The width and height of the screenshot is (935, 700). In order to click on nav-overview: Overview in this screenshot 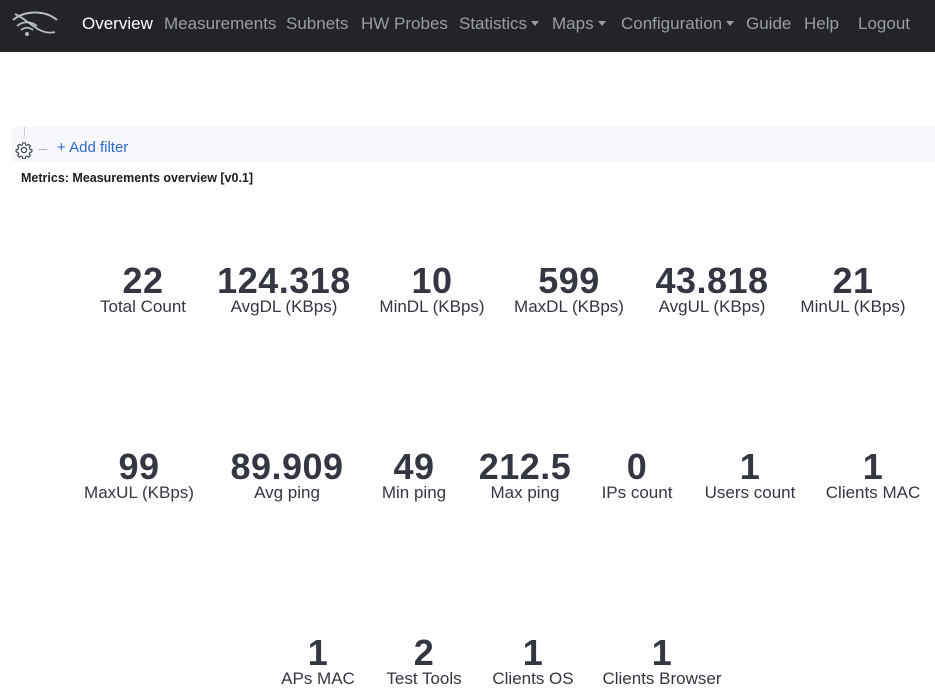, I will do `click(117, 26)`.